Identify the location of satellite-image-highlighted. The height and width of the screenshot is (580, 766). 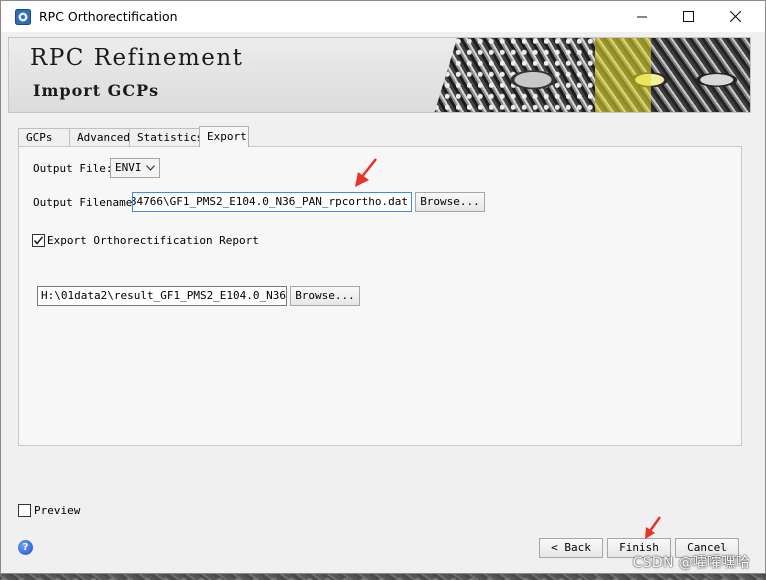
(672, 75).